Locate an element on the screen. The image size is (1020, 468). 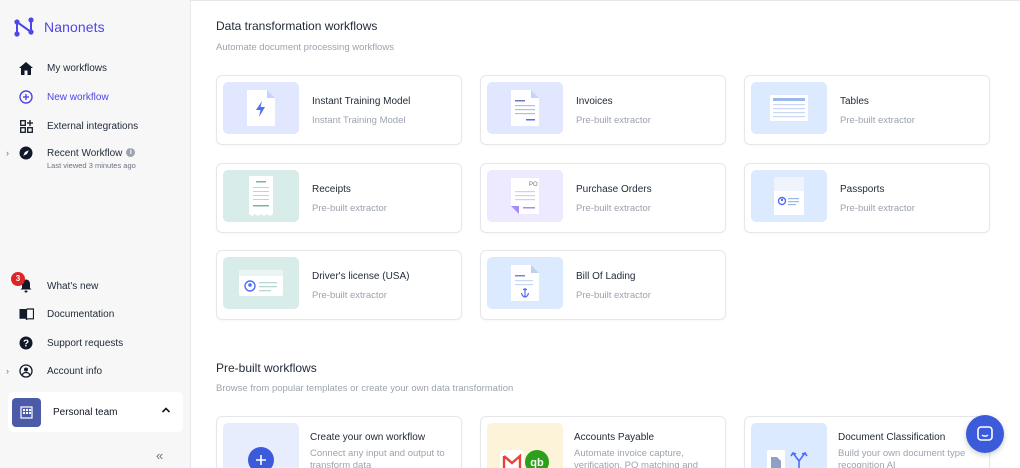
svg-text: PO is located at coordinates (533, 185).